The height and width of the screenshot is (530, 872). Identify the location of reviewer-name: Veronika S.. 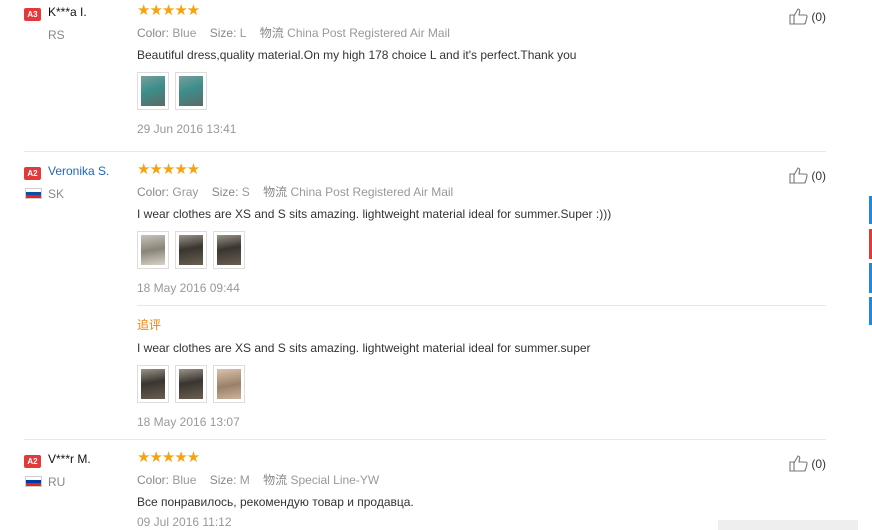
(78, 171).